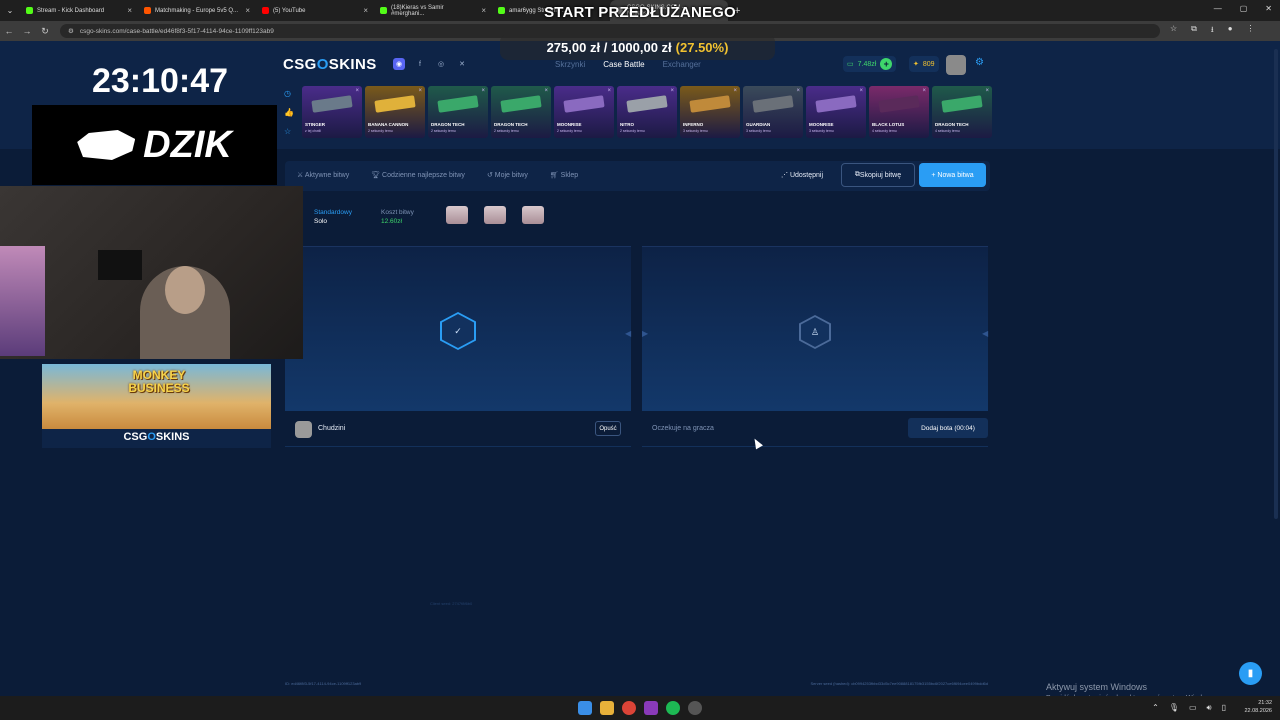  Describe the element at coordinates (952, 175) in the screenshot. I see `new-battle-button: + Nowa bitwa` at that location.